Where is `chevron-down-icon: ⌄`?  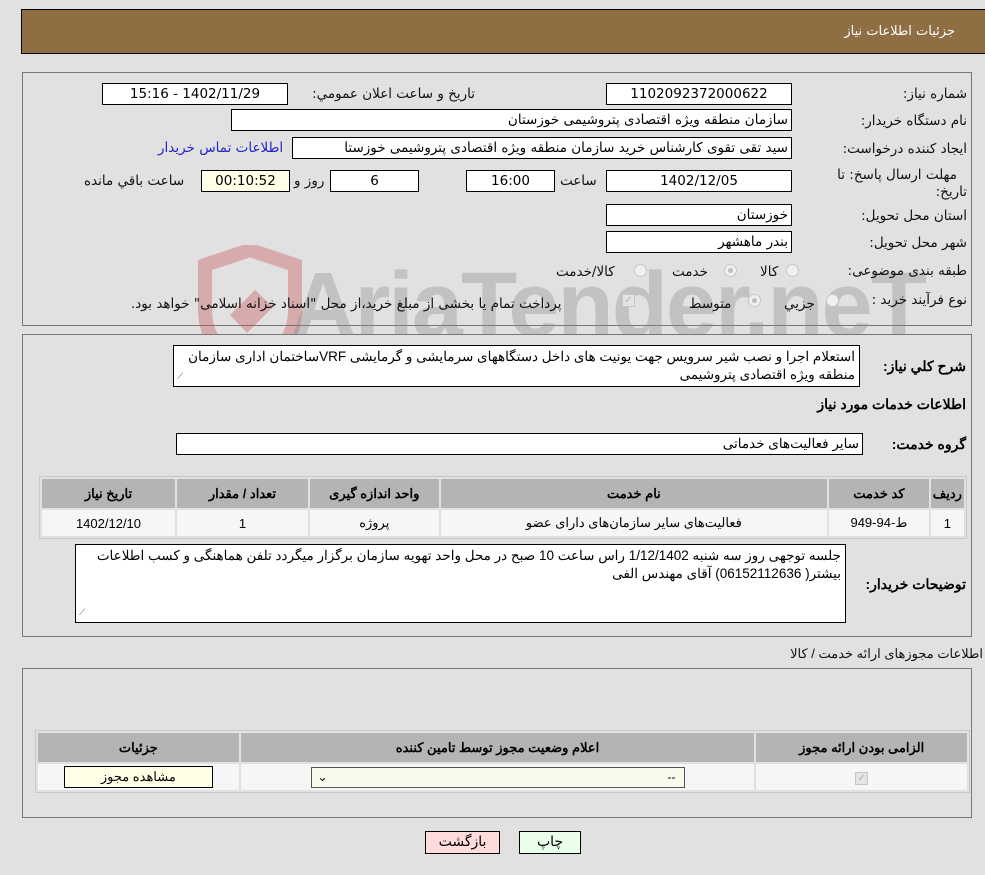 chevron-down-icon: ⌄ is located at coordinates (322, 776).